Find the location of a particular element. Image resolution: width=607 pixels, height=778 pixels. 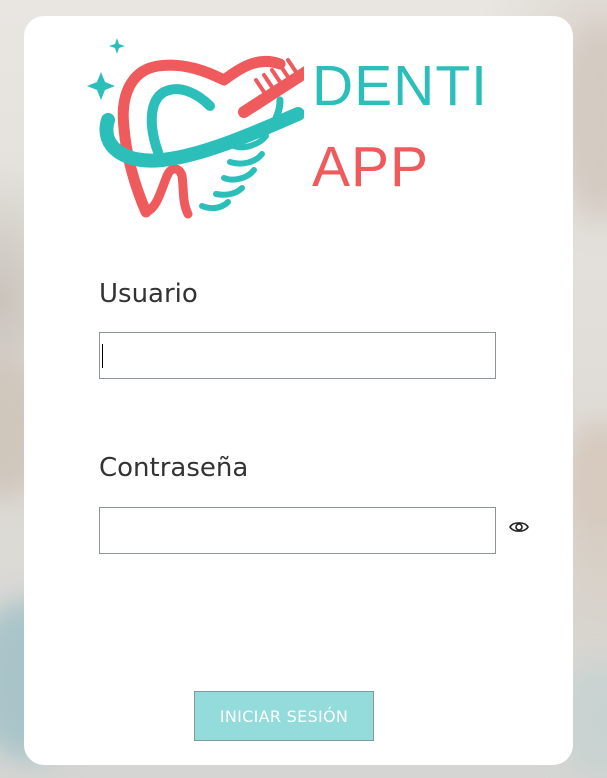

password-input is located at coordinates (297, 530).